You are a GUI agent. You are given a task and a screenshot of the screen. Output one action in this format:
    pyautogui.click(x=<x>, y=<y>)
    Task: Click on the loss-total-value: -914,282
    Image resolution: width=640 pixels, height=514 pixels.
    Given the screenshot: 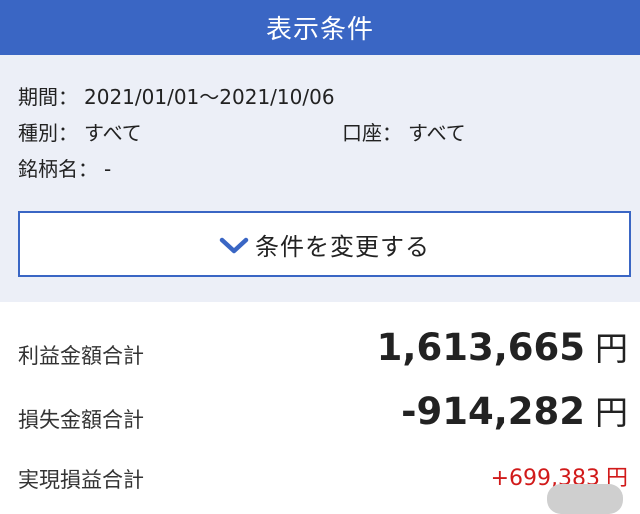 What is the action you would take?
    pyautogui.click(x=493, y=411)
    